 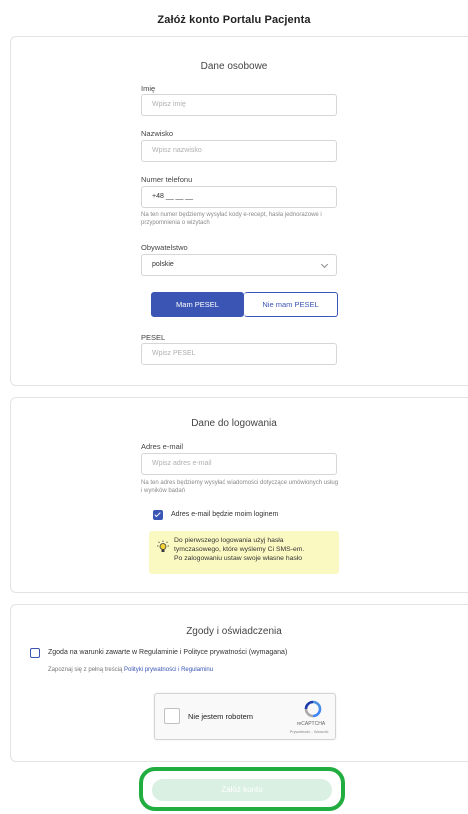 What do you see at coordinates (239, 197) in the screenshot?
I see `phone-input: +48 __ __ __` at bounding box center [239, 197].